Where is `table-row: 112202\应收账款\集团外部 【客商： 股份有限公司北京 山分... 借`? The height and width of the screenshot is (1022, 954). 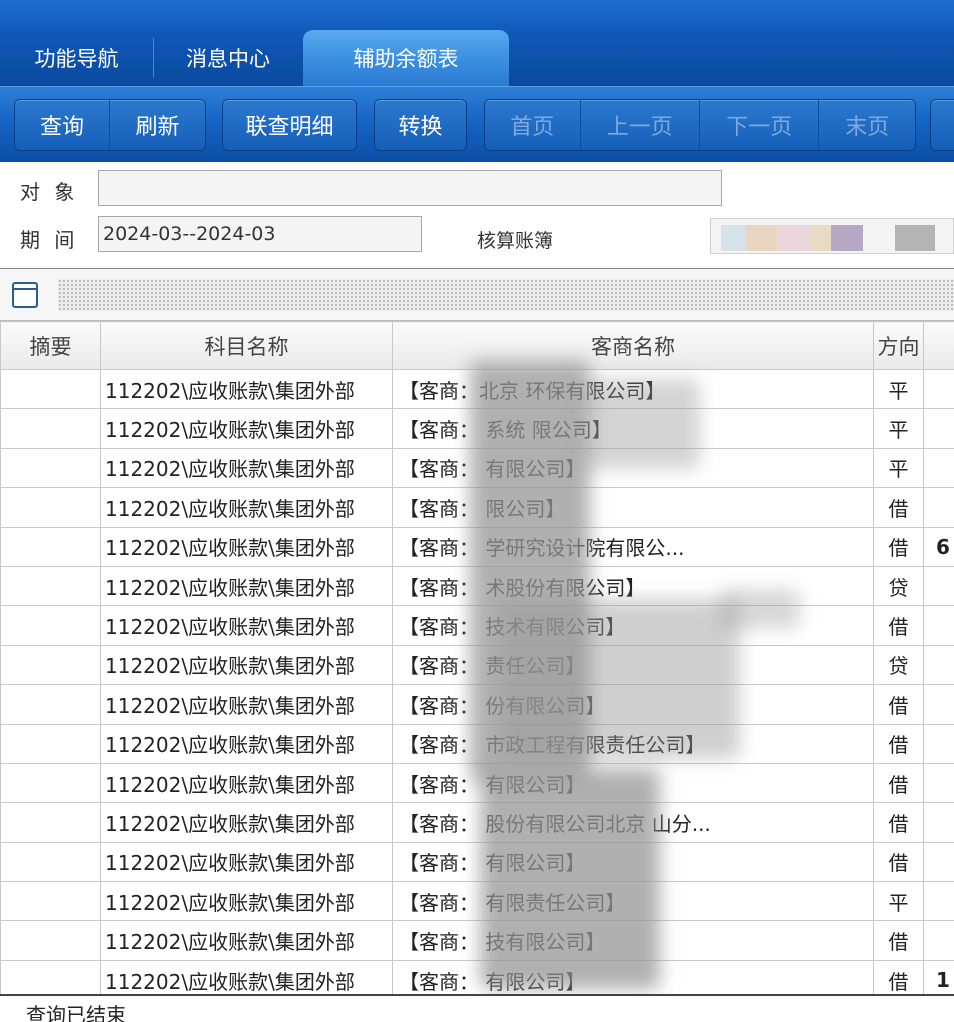 table-row: 112202\应收账款\集团外部 【客商： 股份有限公司北京 山分... 借 is located at coordinates (477, 822).